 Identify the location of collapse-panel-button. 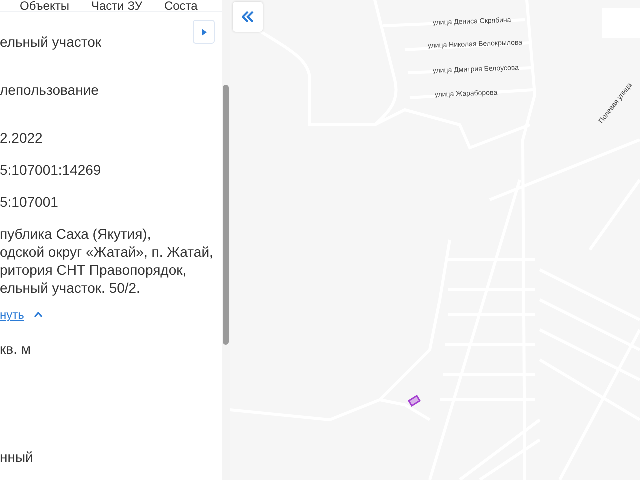
(248, 17).